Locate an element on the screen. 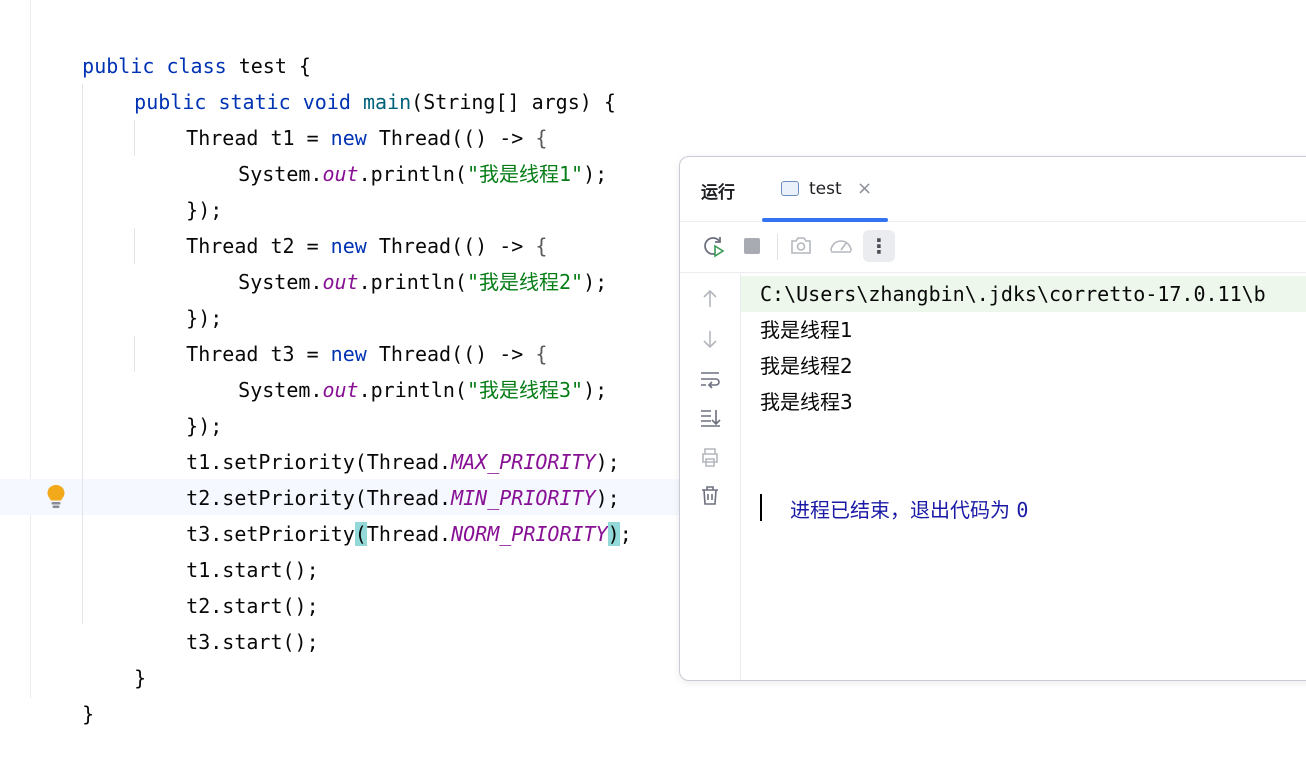 The width and height of the screenshot is (1306, 768). scroll-to-end-icon is located at coordinates (710, 417).